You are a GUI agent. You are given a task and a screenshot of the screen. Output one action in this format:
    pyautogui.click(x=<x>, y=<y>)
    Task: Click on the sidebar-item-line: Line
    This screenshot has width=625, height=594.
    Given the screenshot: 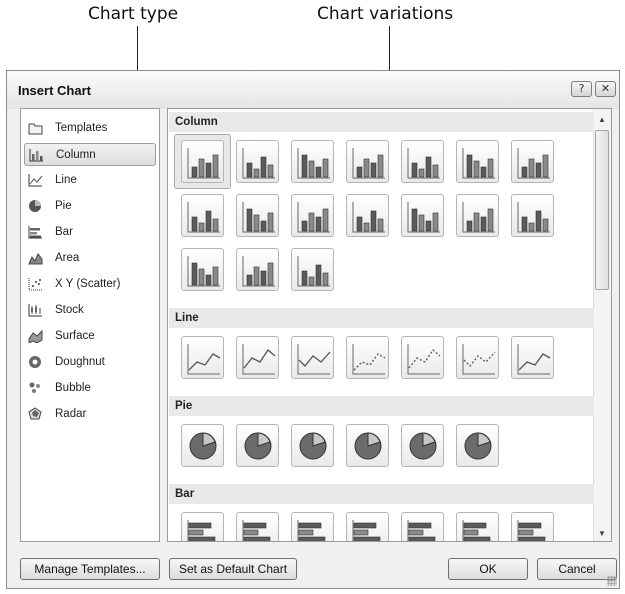 What is the action you would take?
    pyautogui.click(x=90, y=180)
    